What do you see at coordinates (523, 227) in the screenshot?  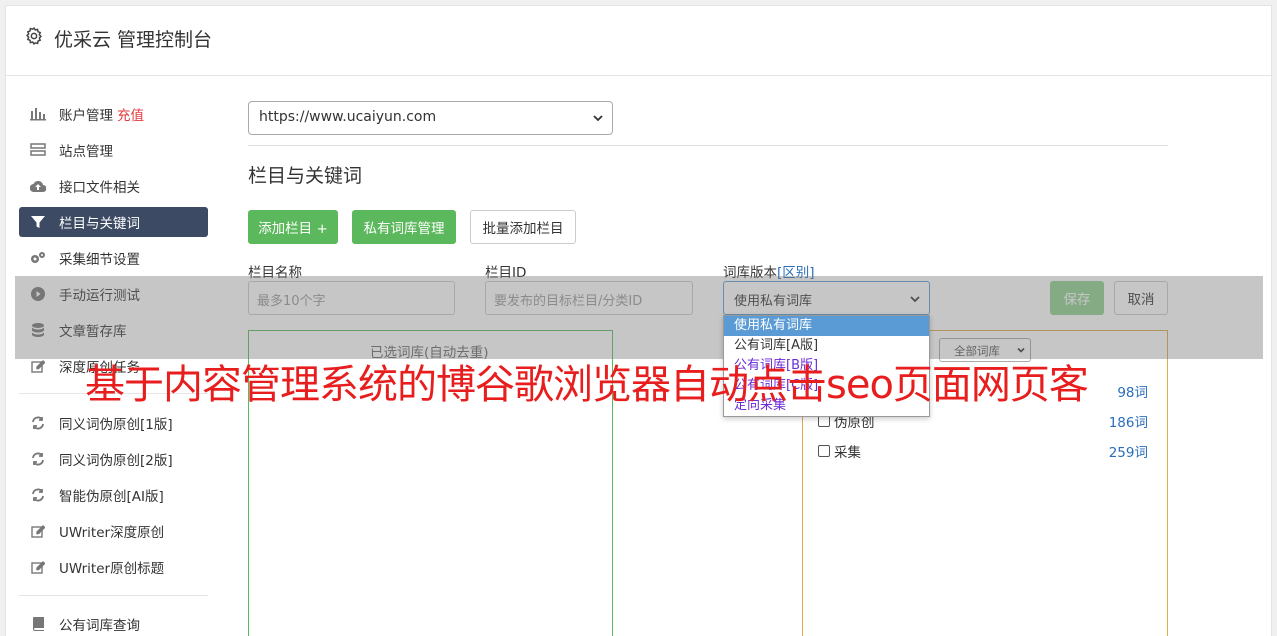 I see `batch-add-button: 批量添加栏目` at bounding box center [523, 227].